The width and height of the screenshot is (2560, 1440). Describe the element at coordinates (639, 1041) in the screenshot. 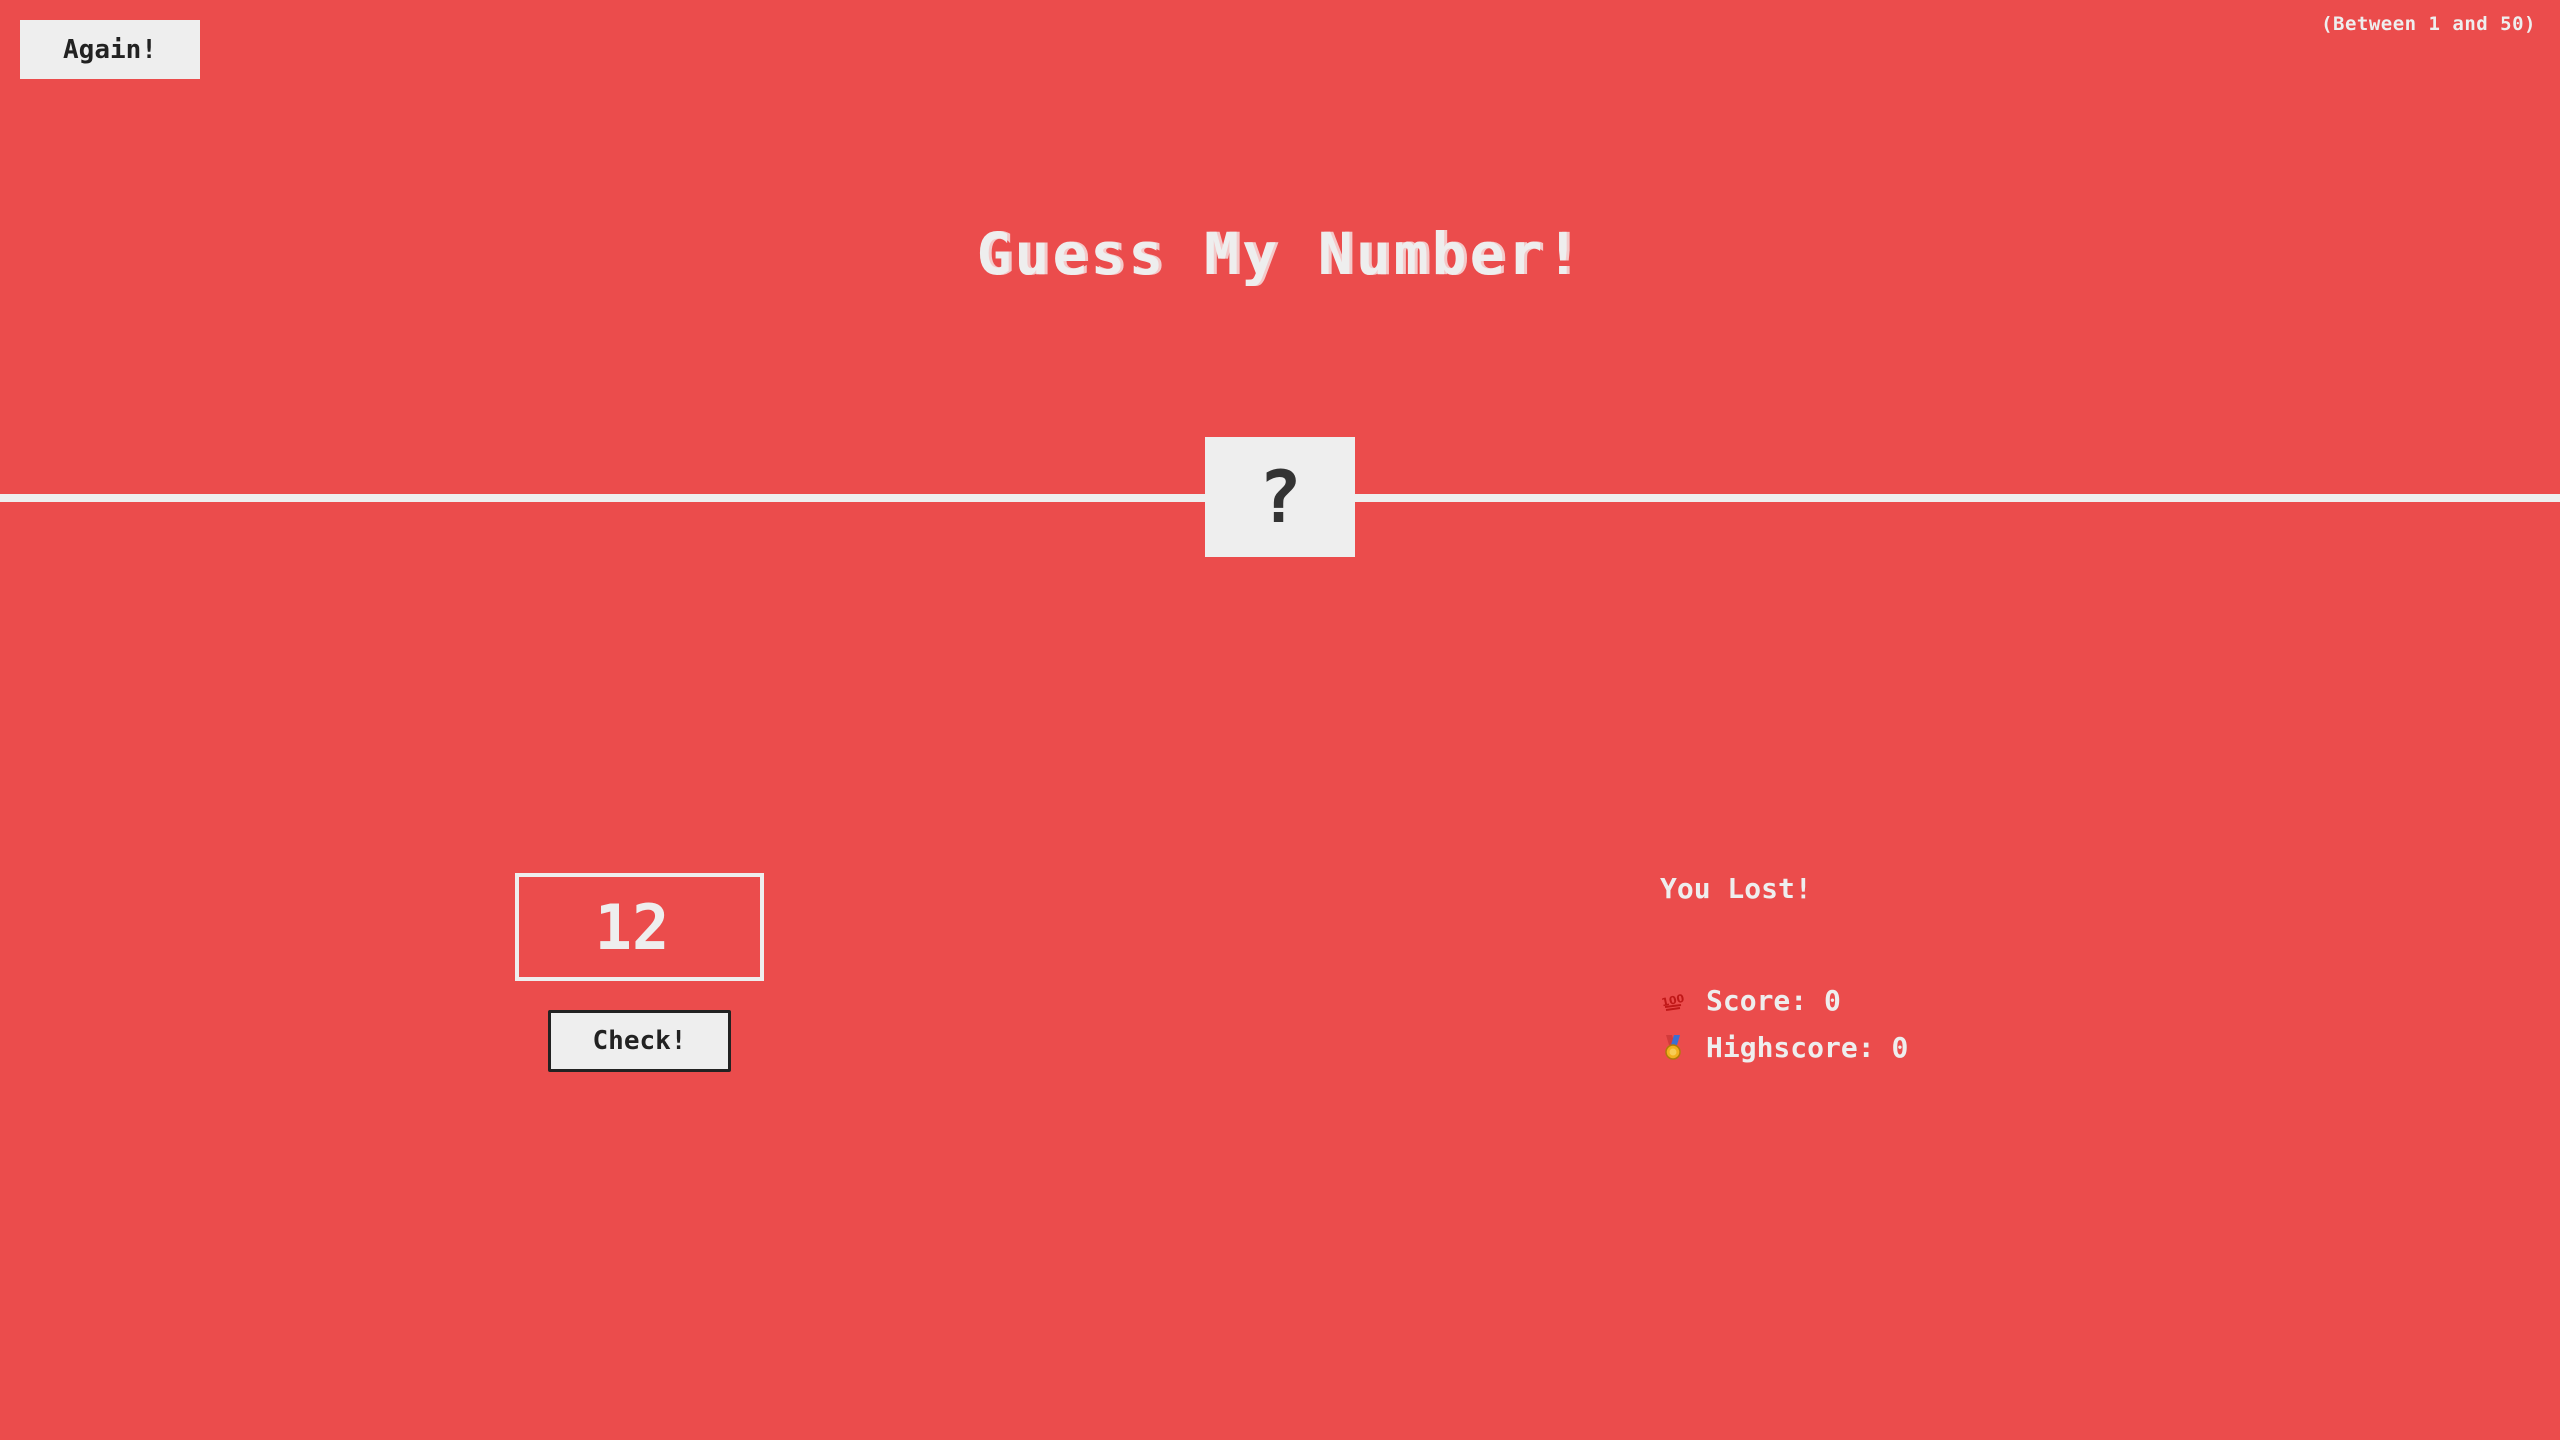

I see `check-button: Check!` at that location.